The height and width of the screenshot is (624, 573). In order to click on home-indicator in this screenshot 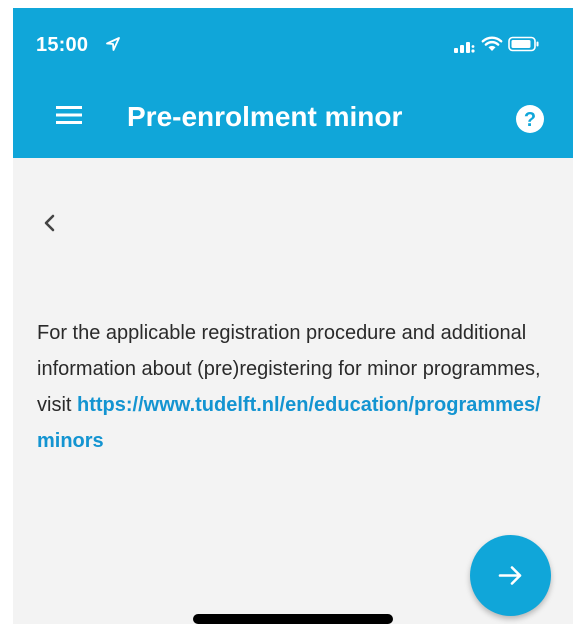, I will do `click(293, 619)`.